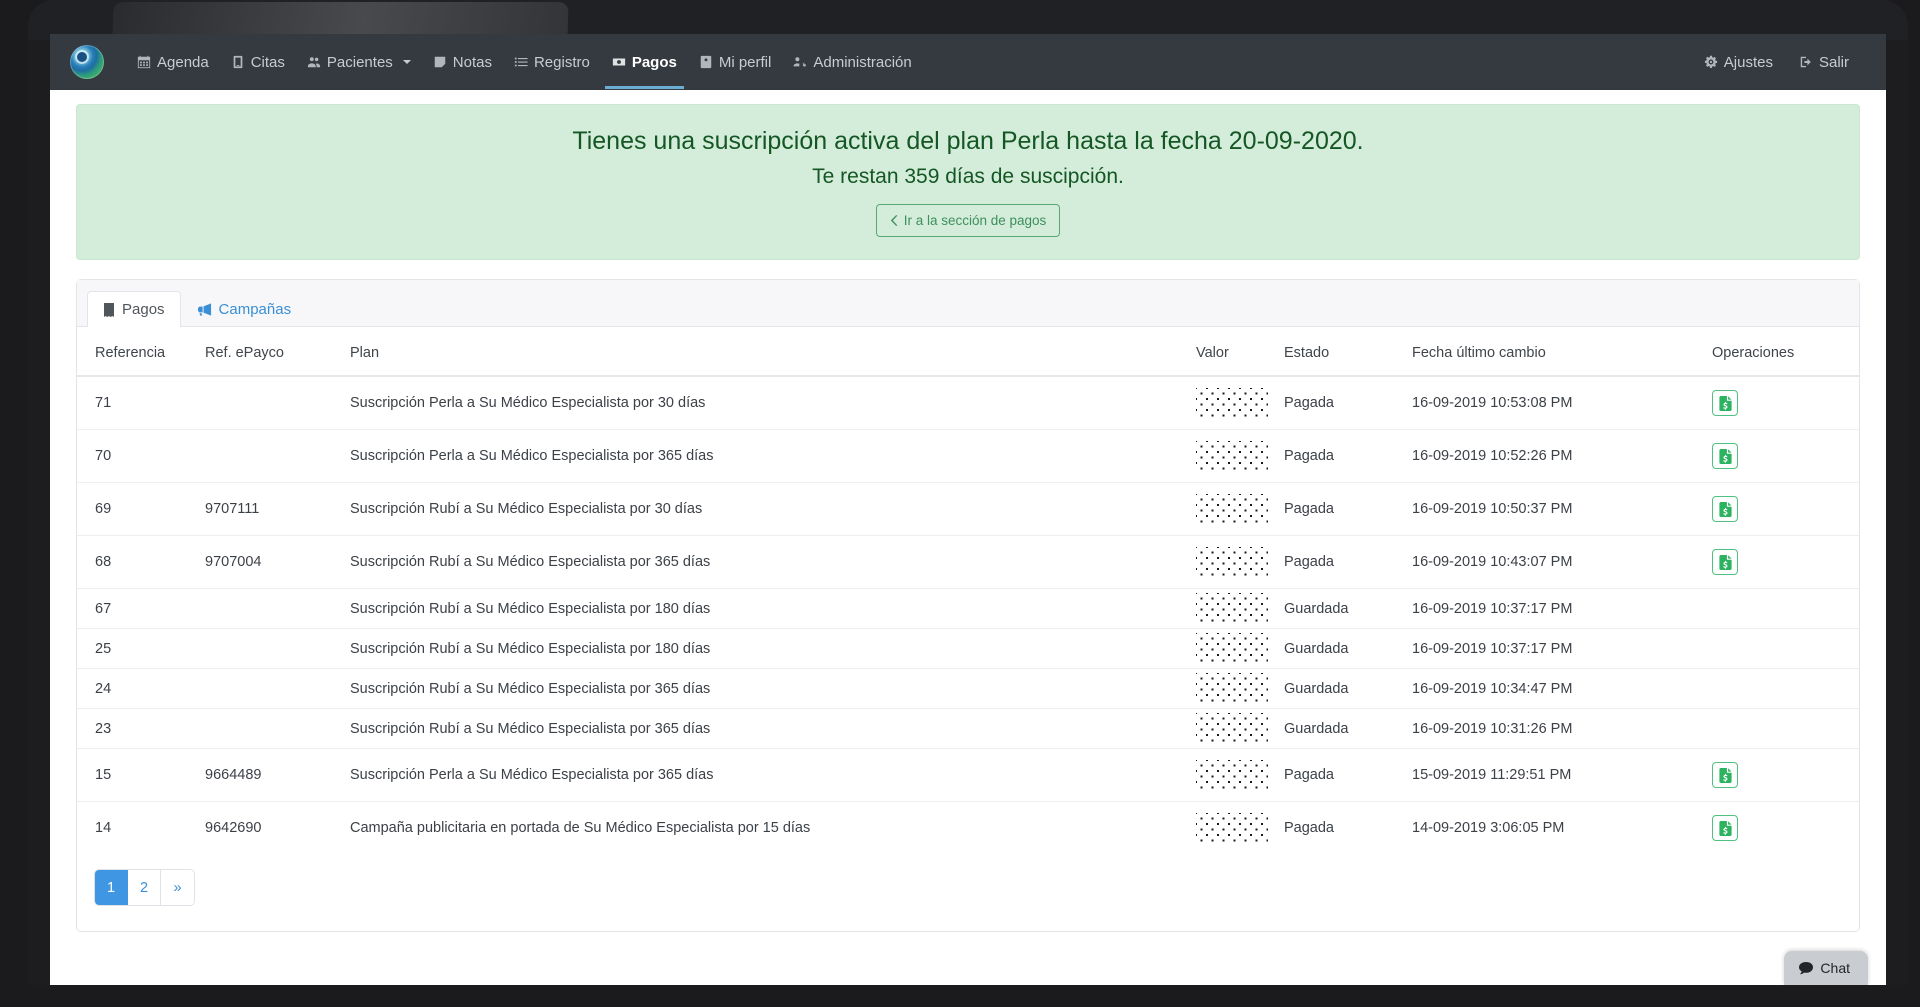  What do you see at coordinates (975, 220) in the screenshot?
I see `go-to-payments-label: Ir a la sección de pagos` at bounding box center [975, 220].